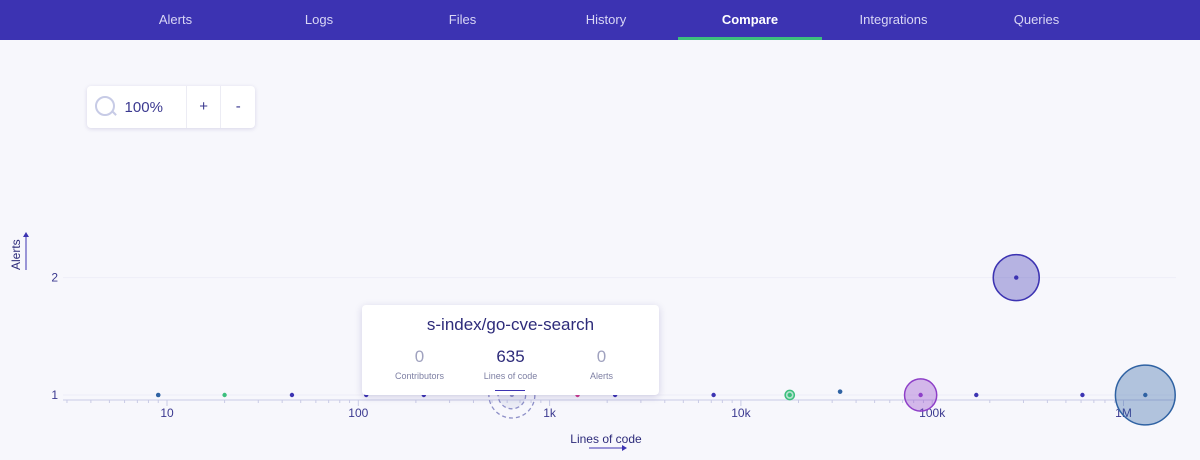 This screenshot has height=460, width=1200. Describe the element at coordinates (106, 107) in the screenshot. I see `search-icon` at that location.